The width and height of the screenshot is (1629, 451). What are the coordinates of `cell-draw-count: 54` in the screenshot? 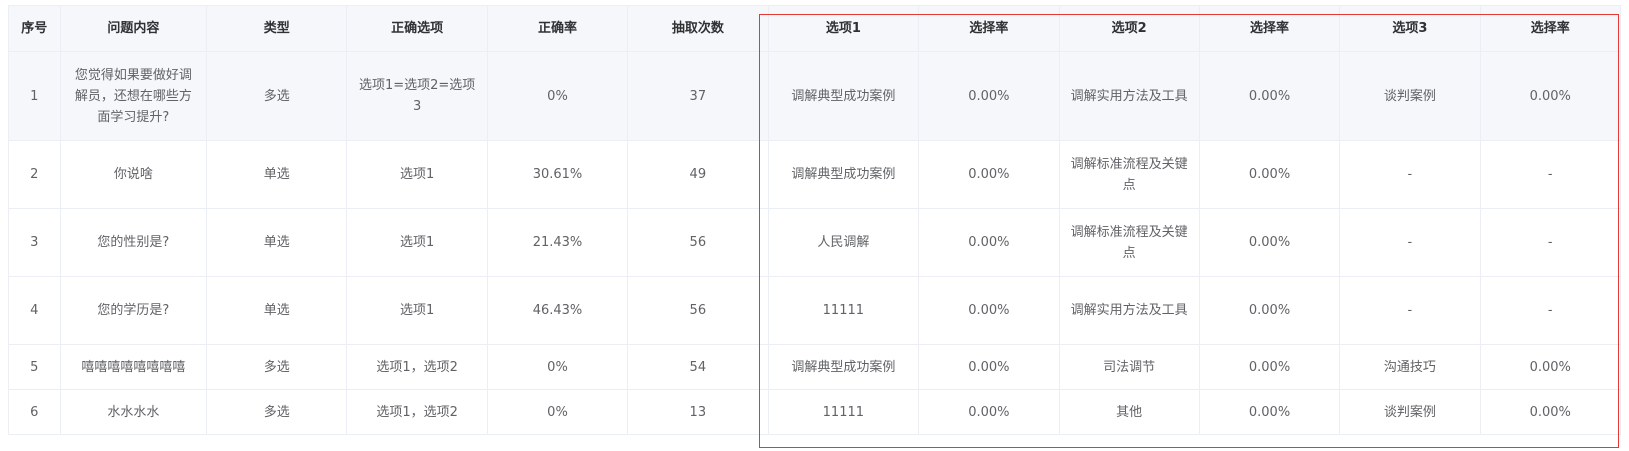 It's located at (698, 367).